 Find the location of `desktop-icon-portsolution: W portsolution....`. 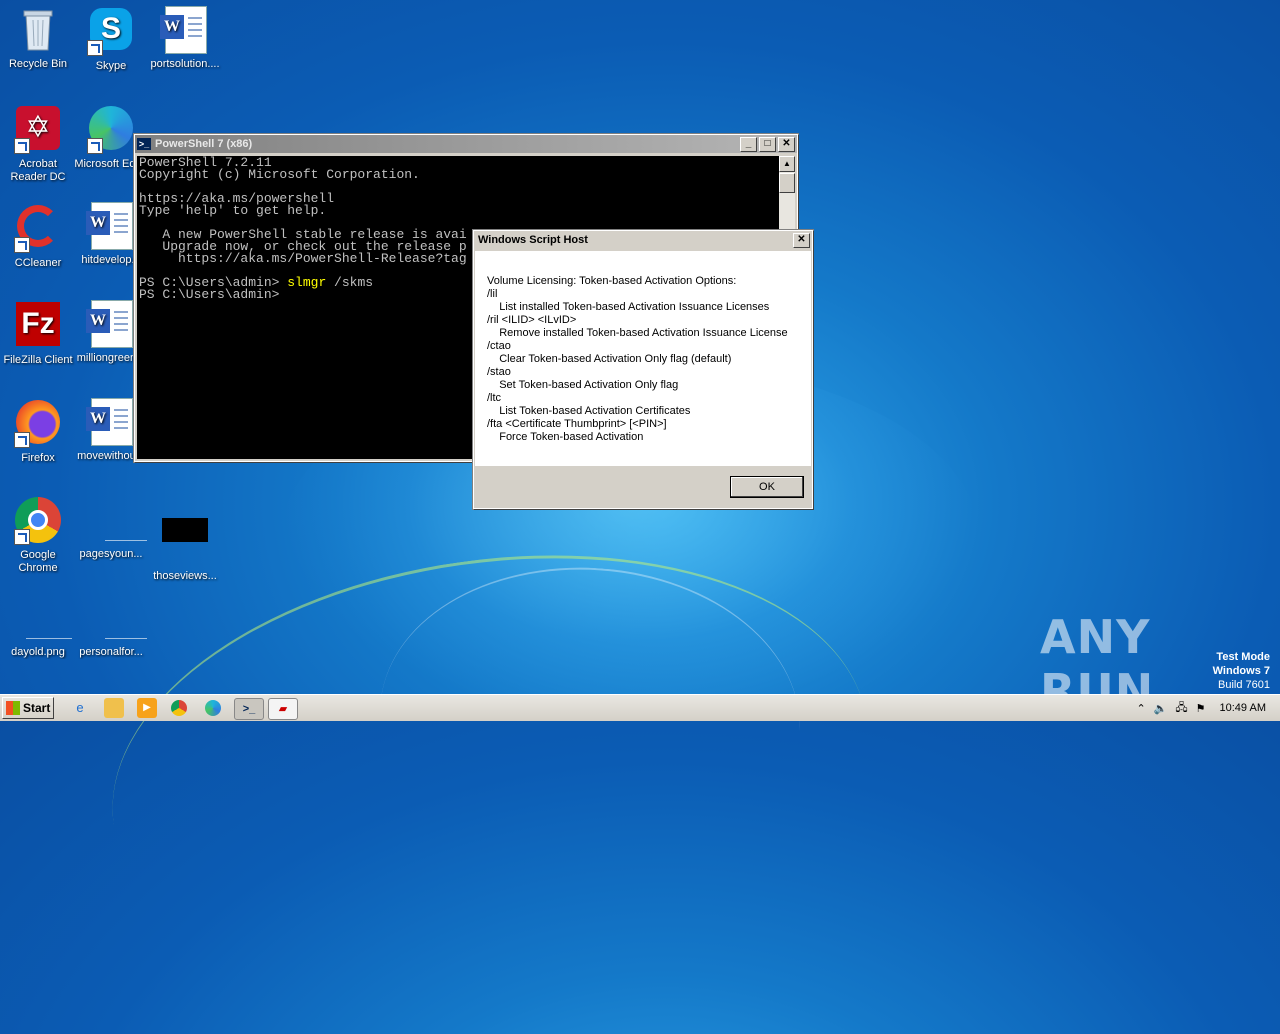

desktop-icon-portsolution: W portsolution.... is located at coordinates (185, 38).